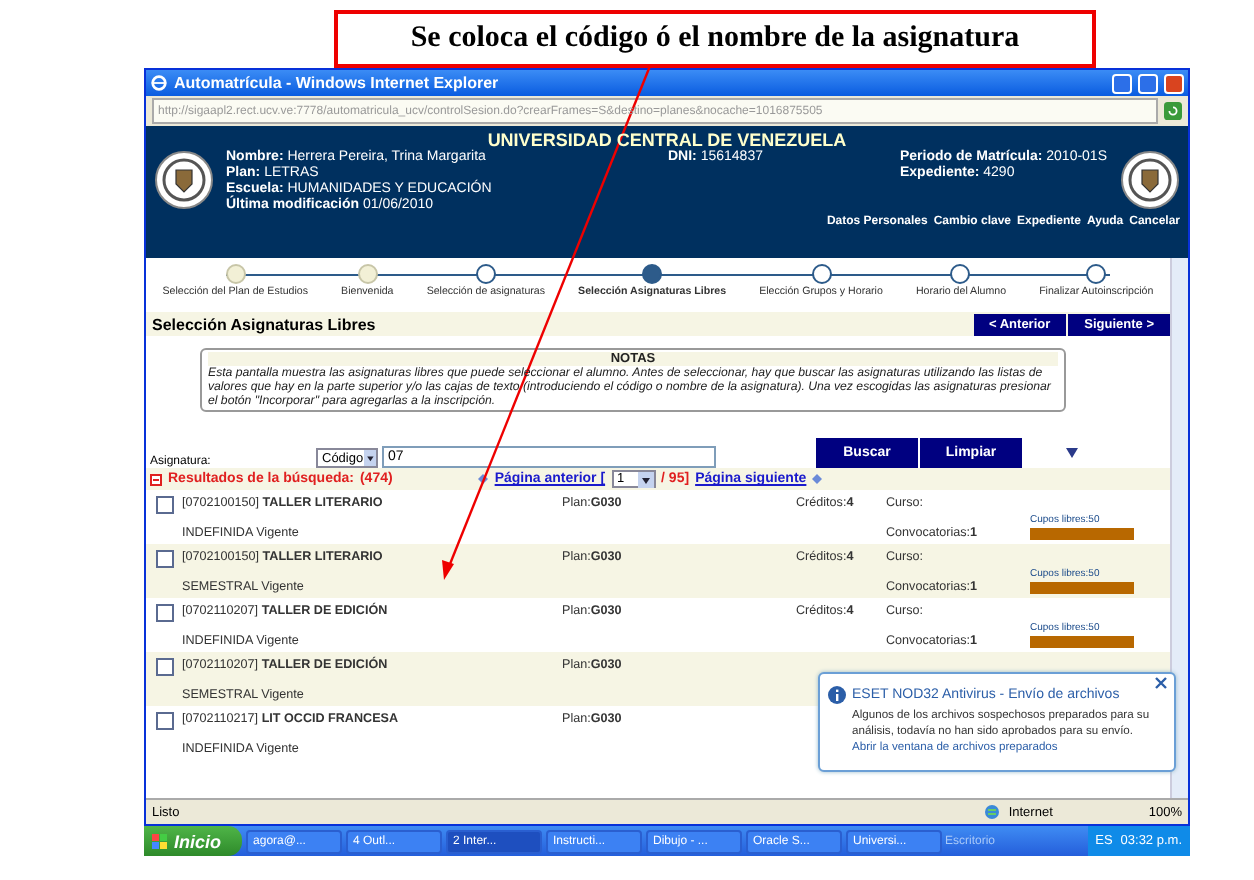  Describe the element at coordinates (837, 695) in the screenshot. I see `info-icon` at that location.